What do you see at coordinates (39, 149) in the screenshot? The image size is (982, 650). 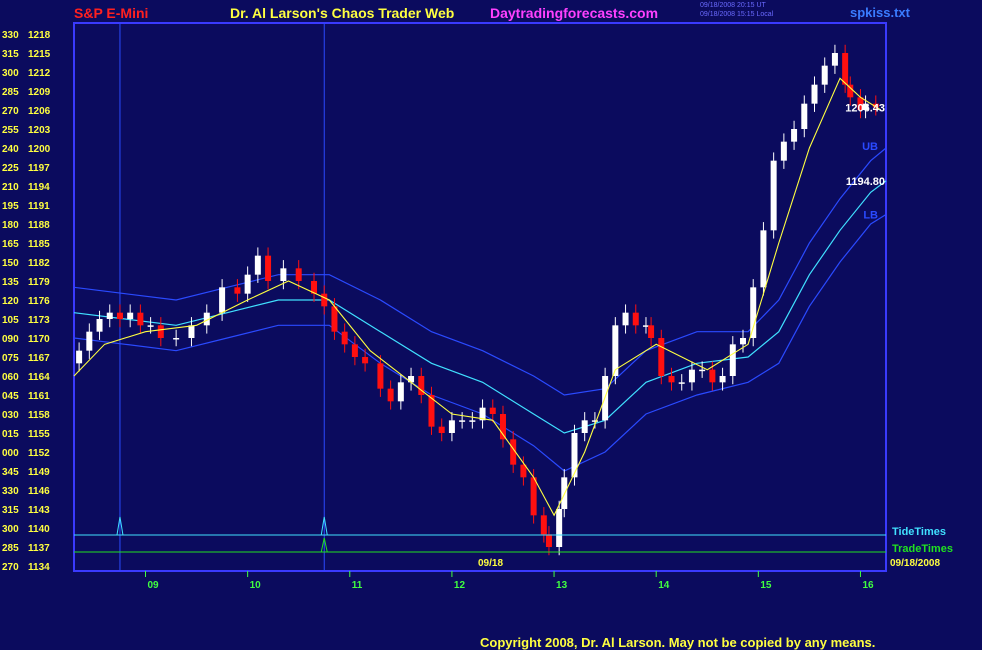 I see `y-tick-price: 1200` at bounding box center [39, 149].